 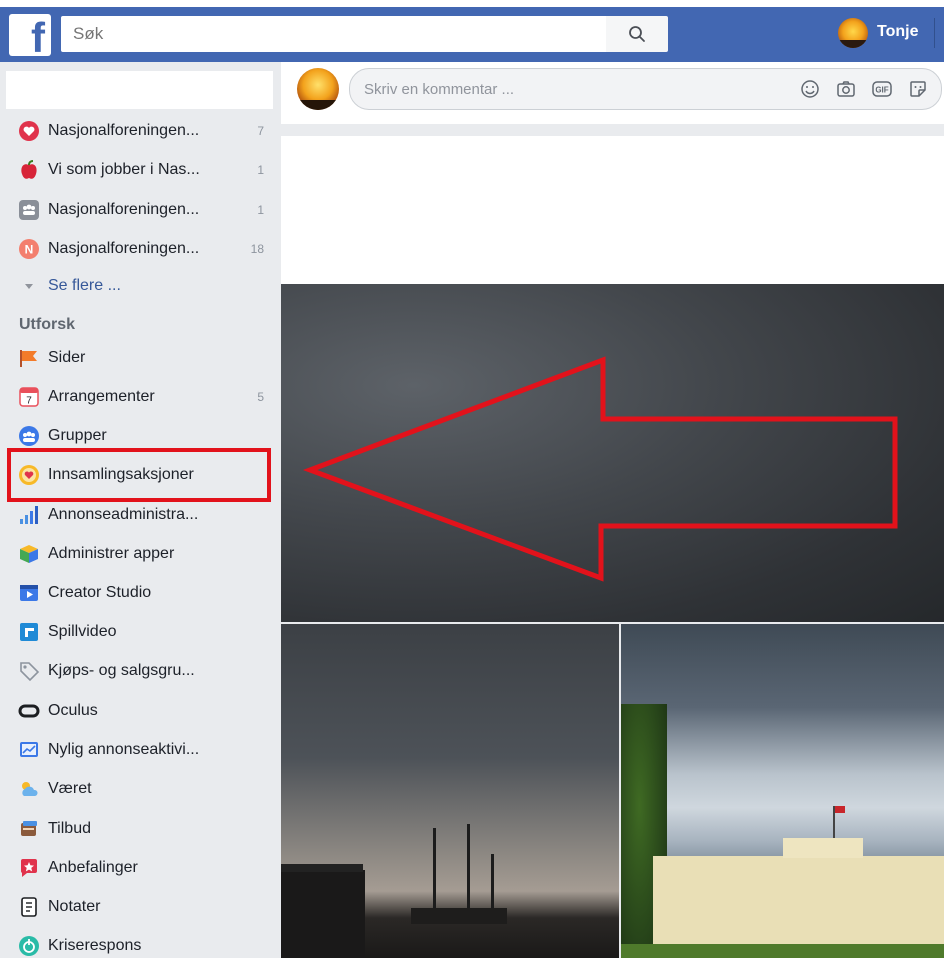 I want to click on comment-actions: GIF, so click(x=864, y=89).